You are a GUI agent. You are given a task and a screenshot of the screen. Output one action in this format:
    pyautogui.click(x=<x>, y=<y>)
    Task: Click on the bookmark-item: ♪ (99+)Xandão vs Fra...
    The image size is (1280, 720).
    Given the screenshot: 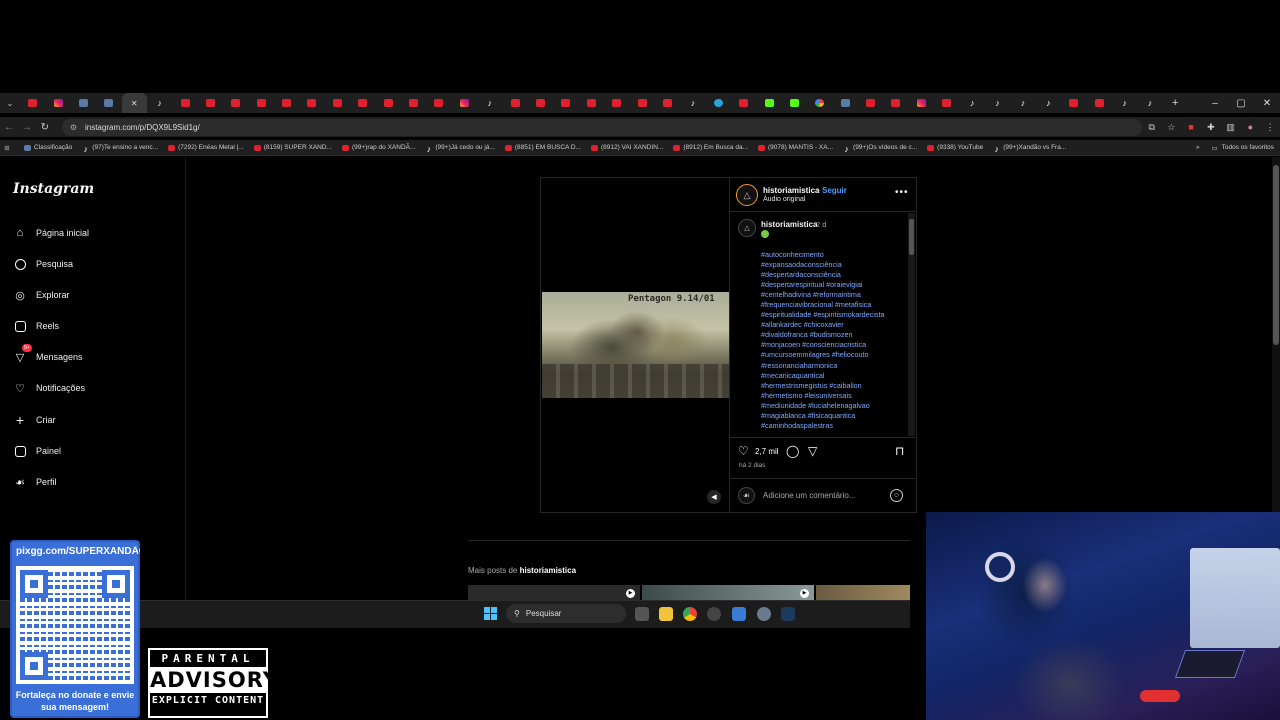 What is the action you would take?
    pyautogui.click(x=1029, y=148)
    